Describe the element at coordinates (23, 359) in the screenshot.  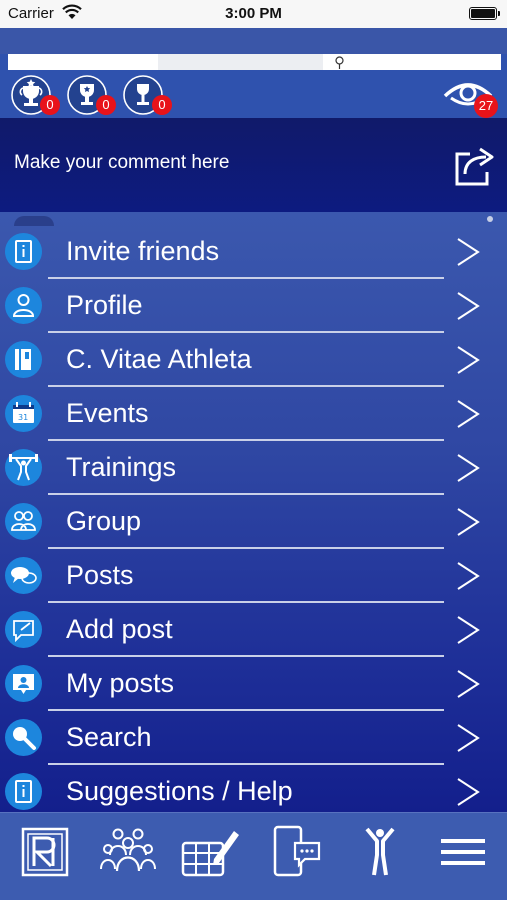
I see `book-icon` at that location.